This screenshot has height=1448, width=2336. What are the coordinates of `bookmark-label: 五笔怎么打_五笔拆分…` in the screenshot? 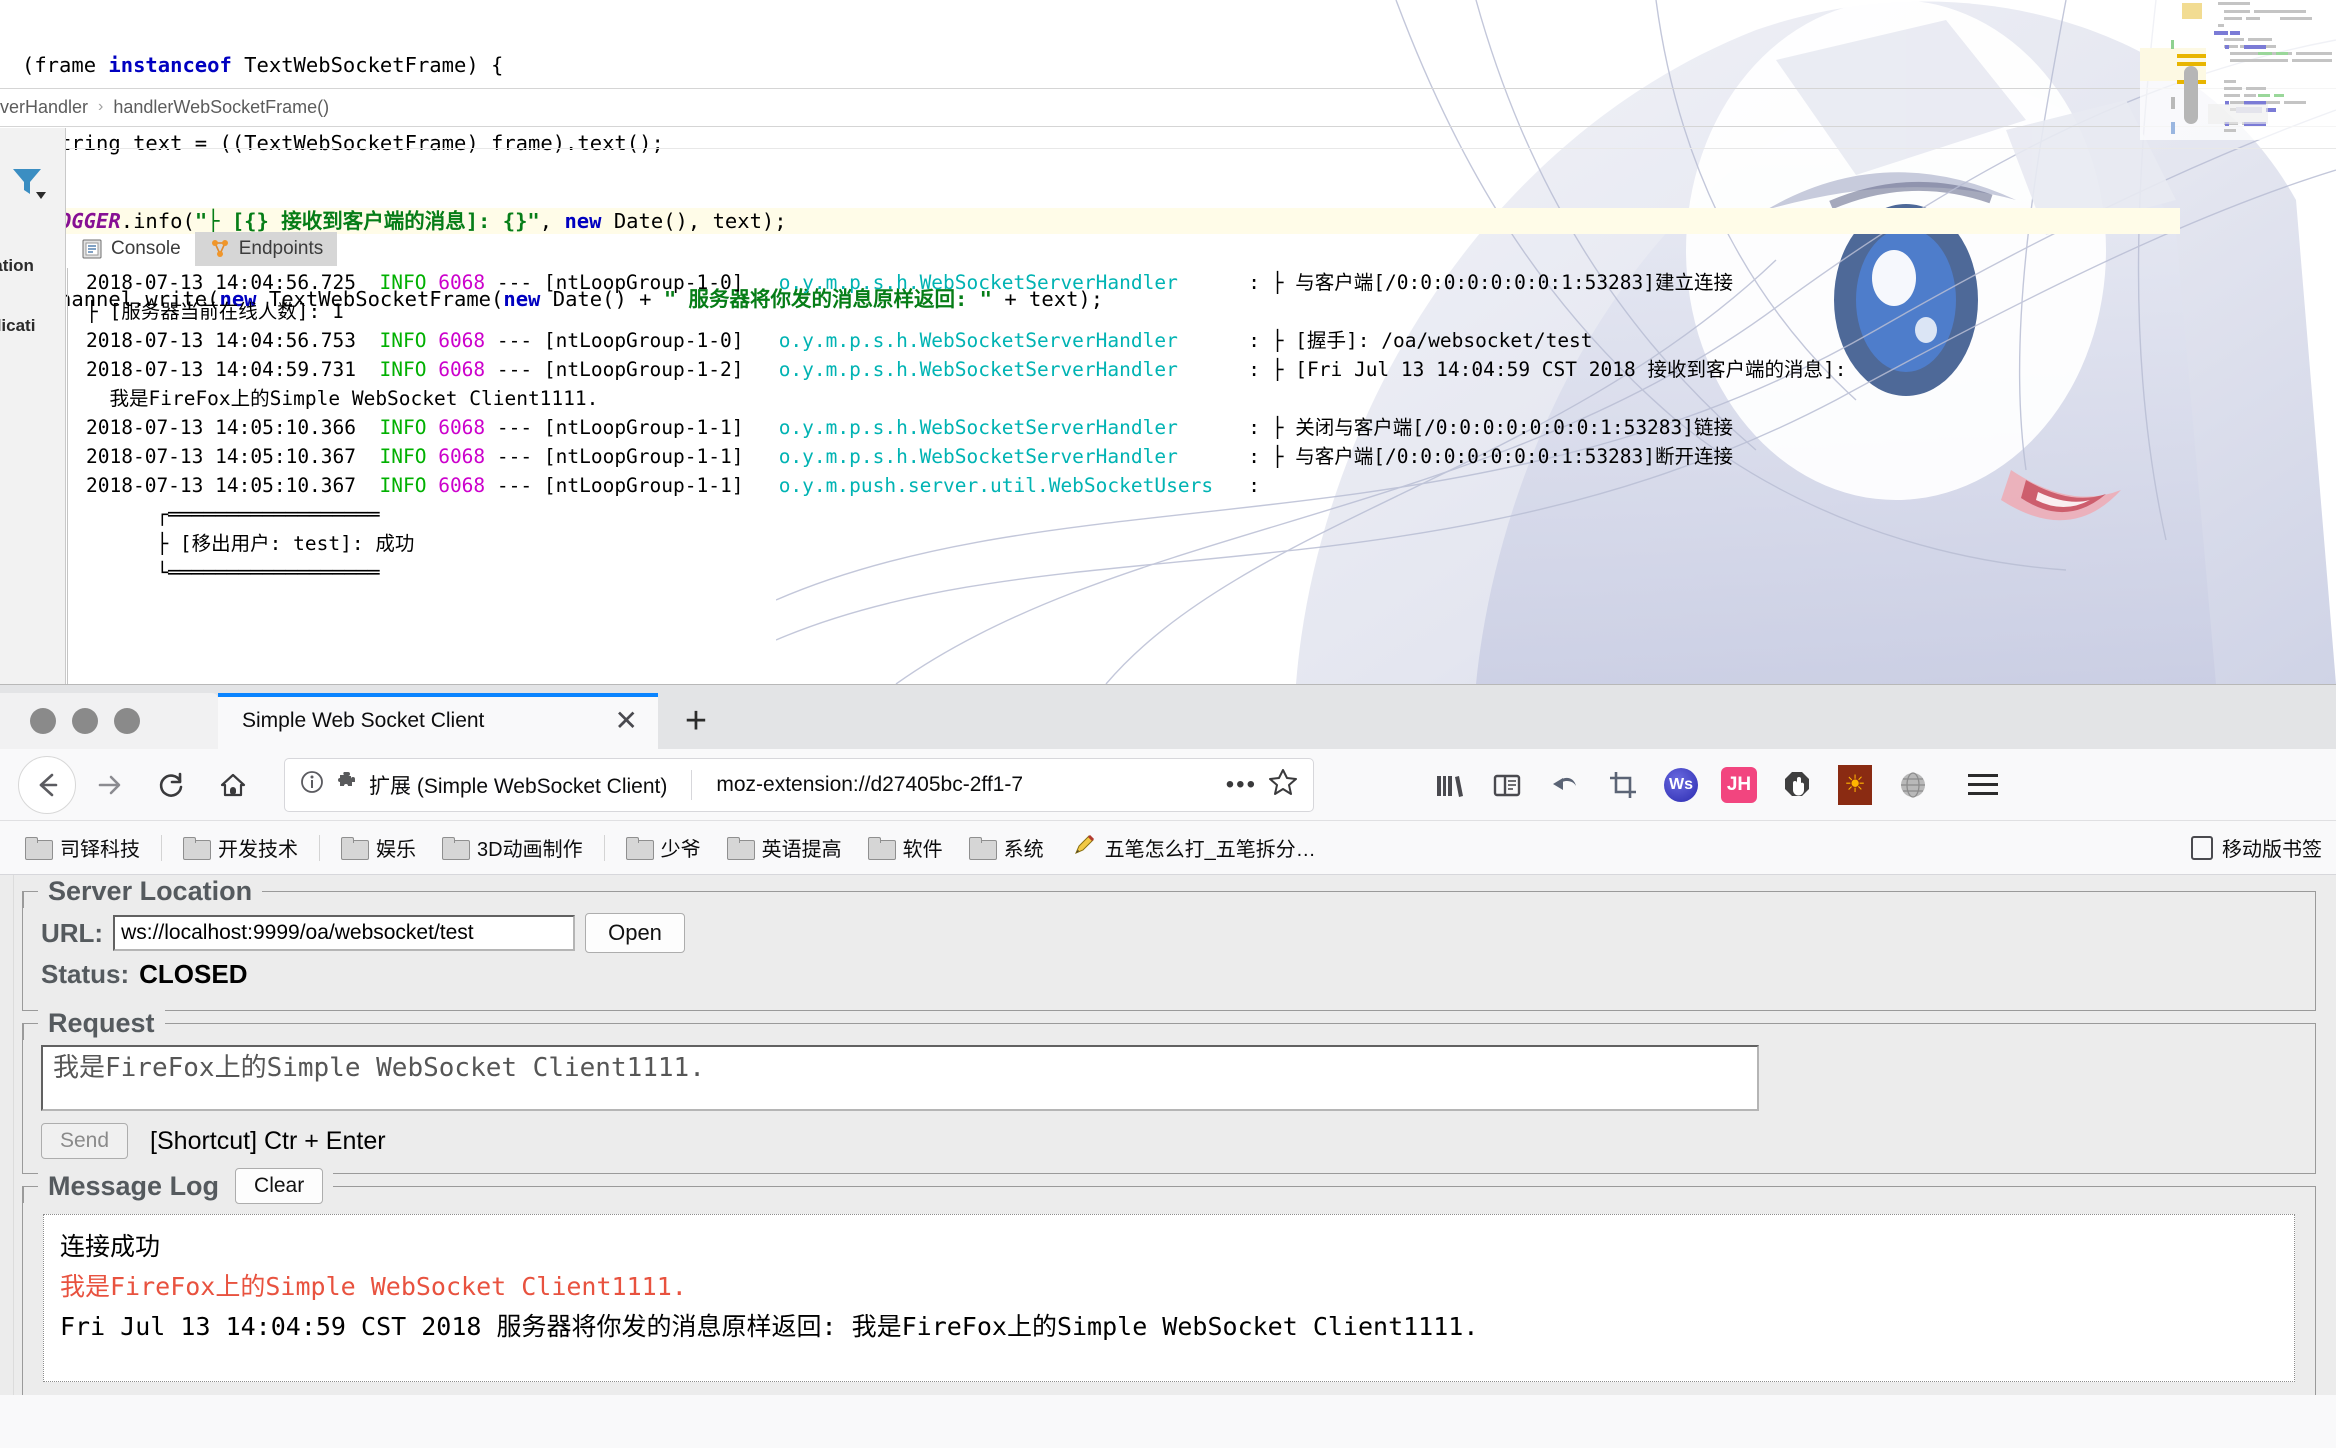 It's located at (1210, 850).